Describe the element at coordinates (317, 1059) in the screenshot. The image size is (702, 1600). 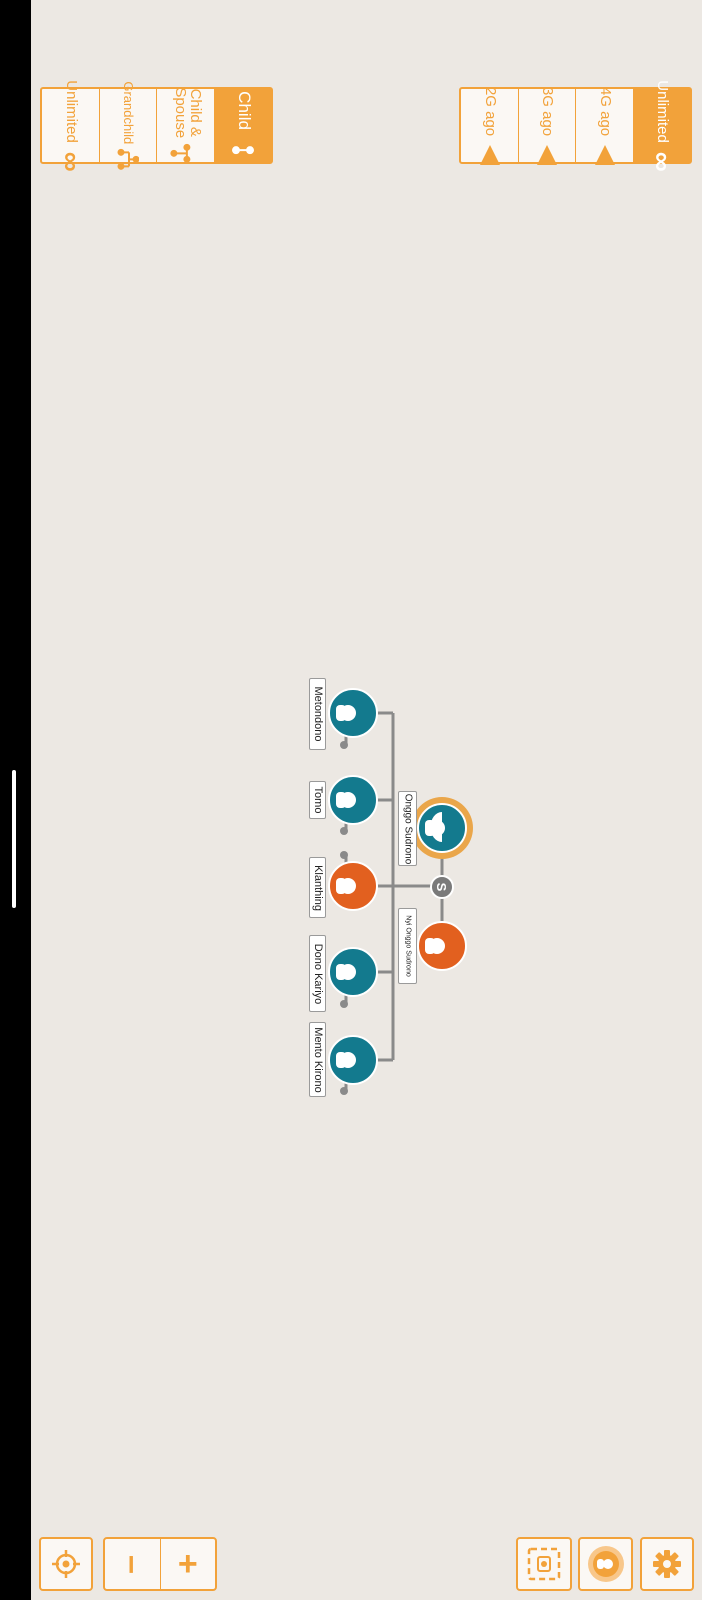
I see `name-label-mento-kirono: Mento Kirono` at that location.